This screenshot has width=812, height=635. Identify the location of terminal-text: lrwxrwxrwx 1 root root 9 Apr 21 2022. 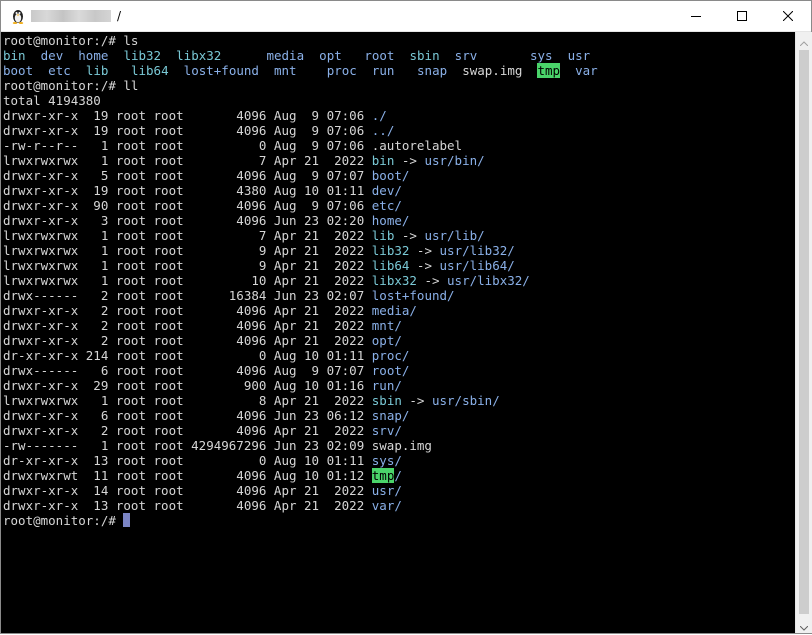
(187, 250).